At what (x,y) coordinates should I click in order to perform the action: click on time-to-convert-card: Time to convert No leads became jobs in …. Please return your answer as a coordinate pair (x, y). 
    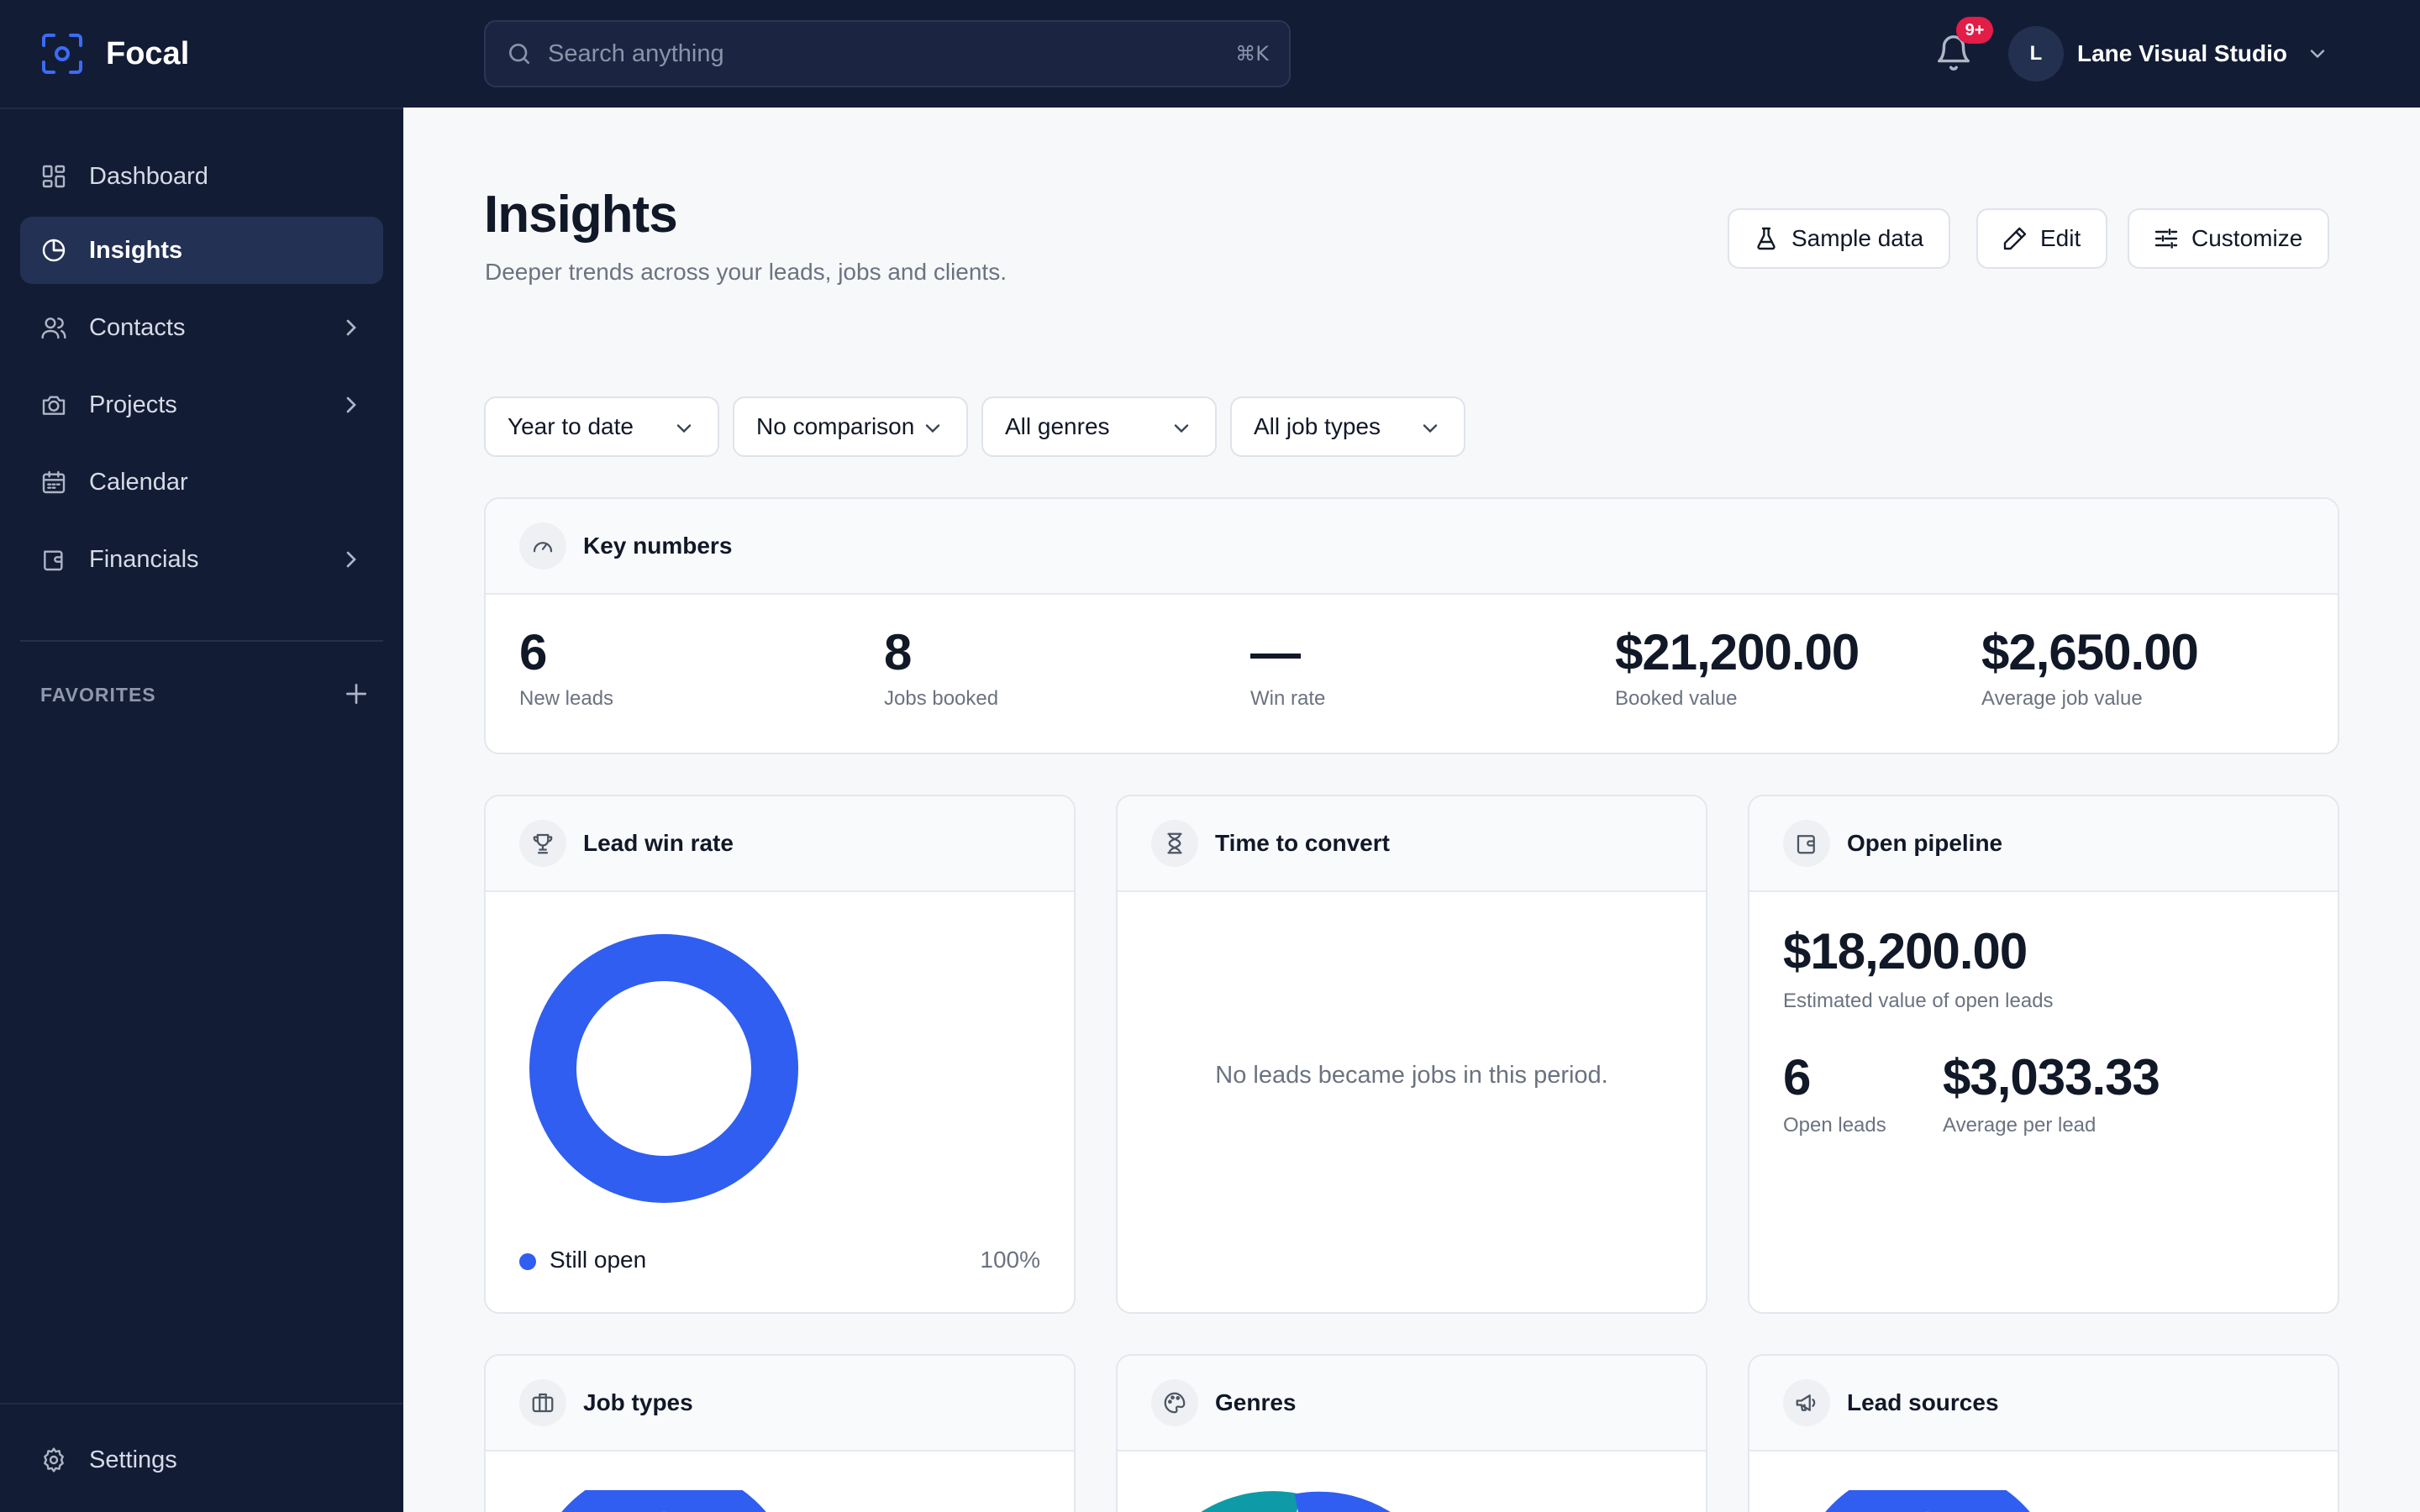
    Looking at the image, I should click on (1411, 1054).